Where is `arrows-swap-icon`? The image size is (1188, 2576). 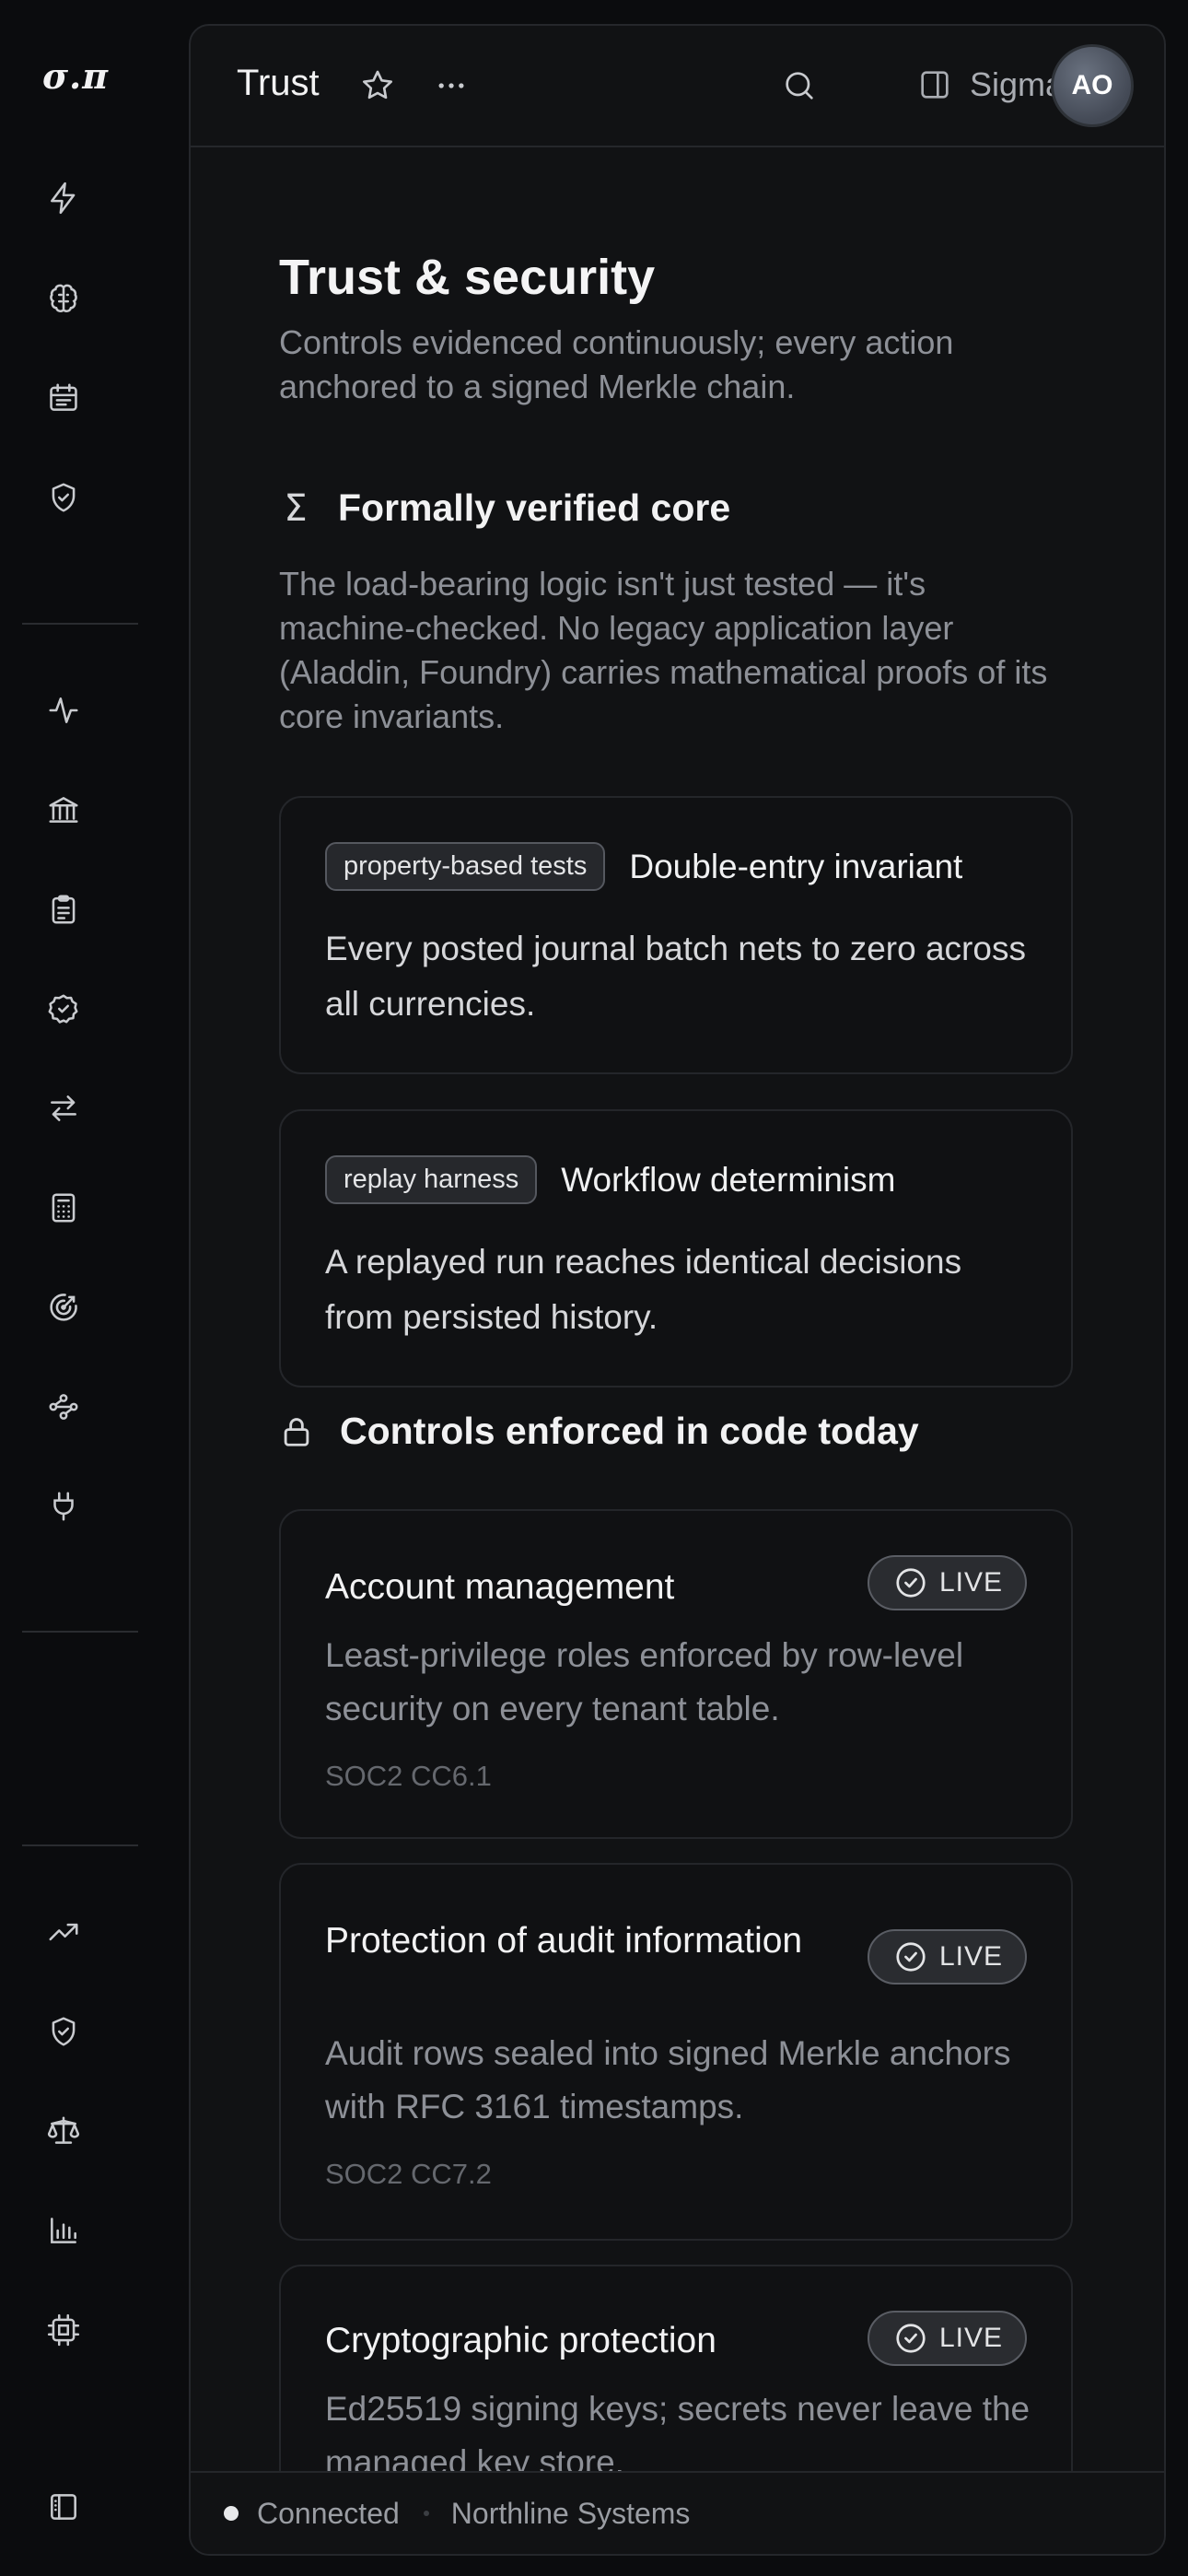
arrows-swap-icon is located at coordinates (64, 1108).